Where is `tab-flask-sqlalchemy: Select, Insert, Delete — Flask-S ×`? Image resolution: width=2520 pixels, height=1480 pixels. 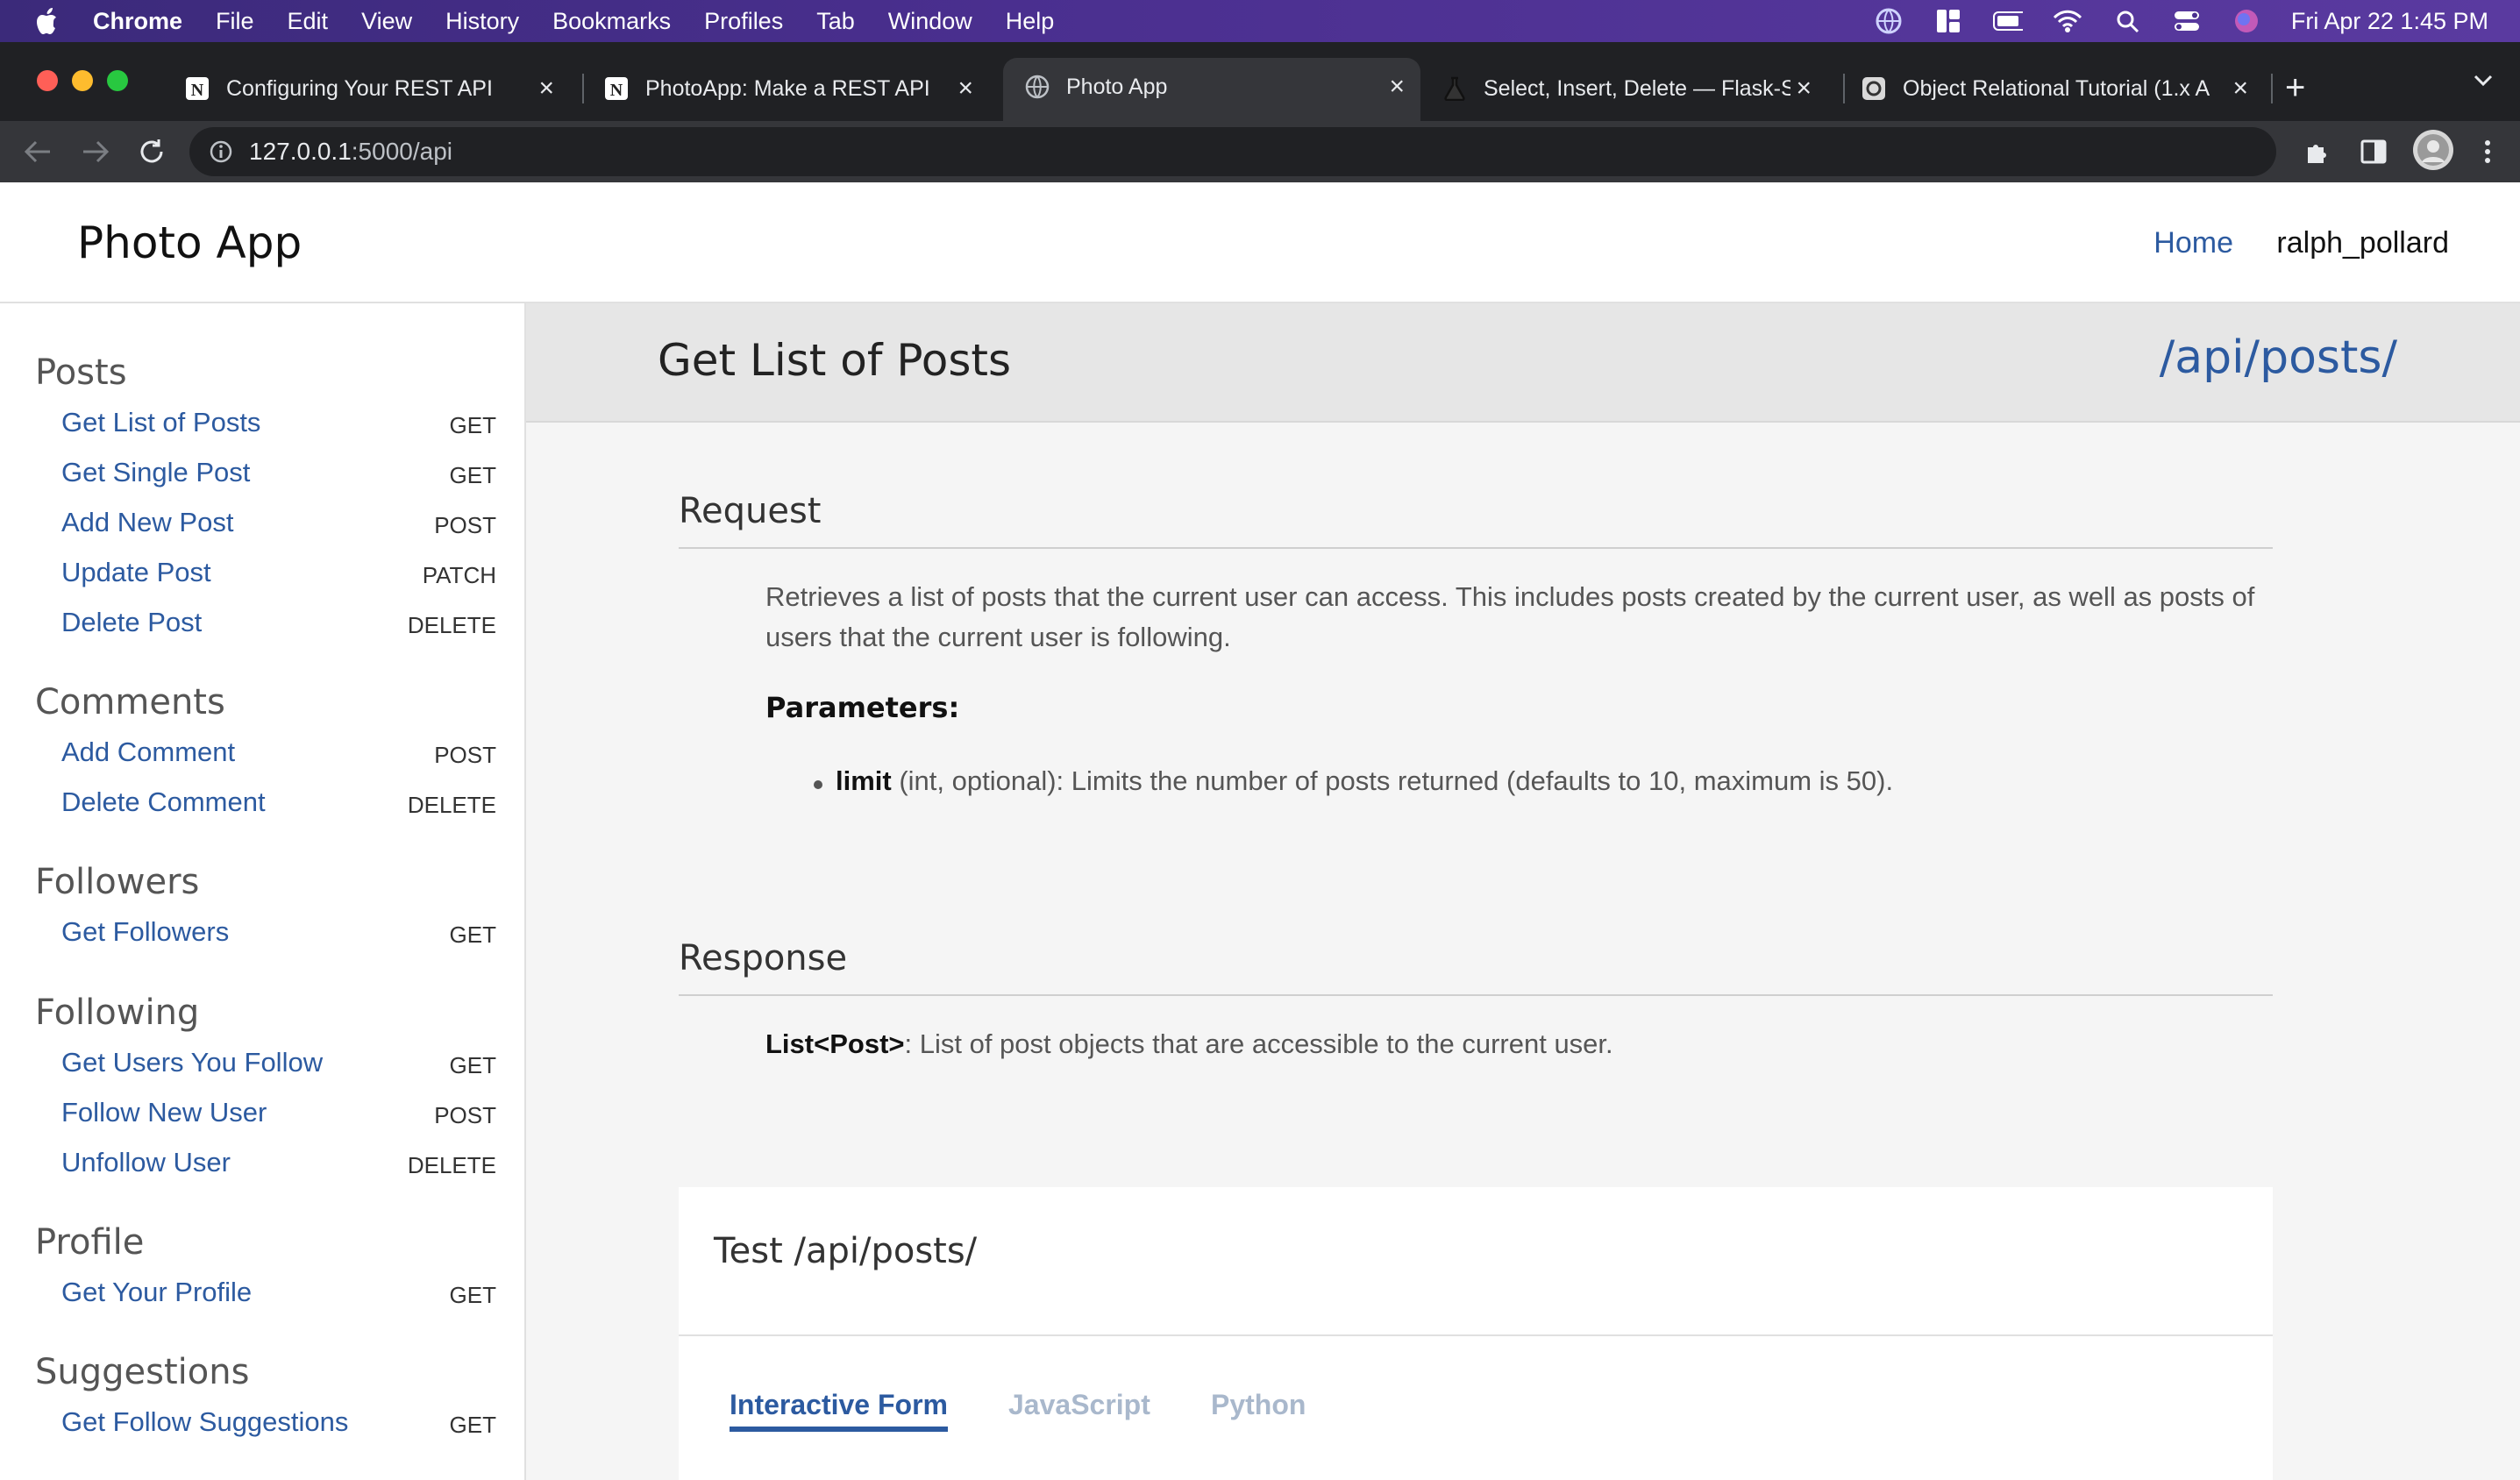
tab-flask-sqlalchemy: Select, Insert, Delete — Flask-S × is located at coordinates (1634, 88).